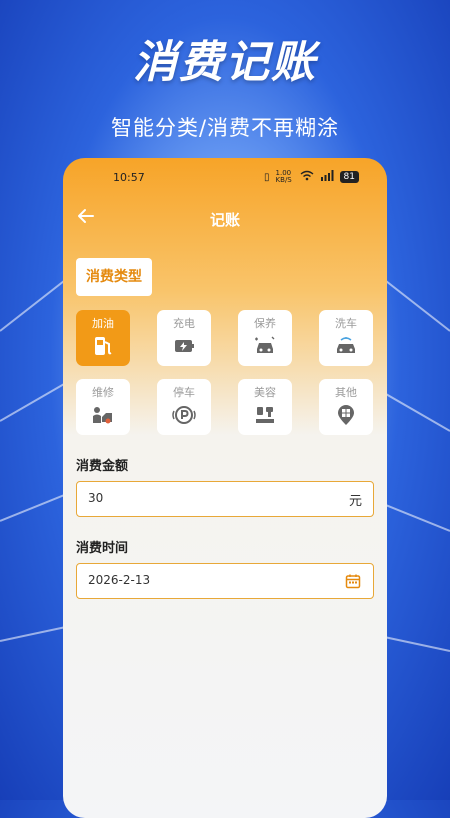  Describe the element at coordinates (265, 392) in the screenshot. I see `category-label: 美容` at that location.